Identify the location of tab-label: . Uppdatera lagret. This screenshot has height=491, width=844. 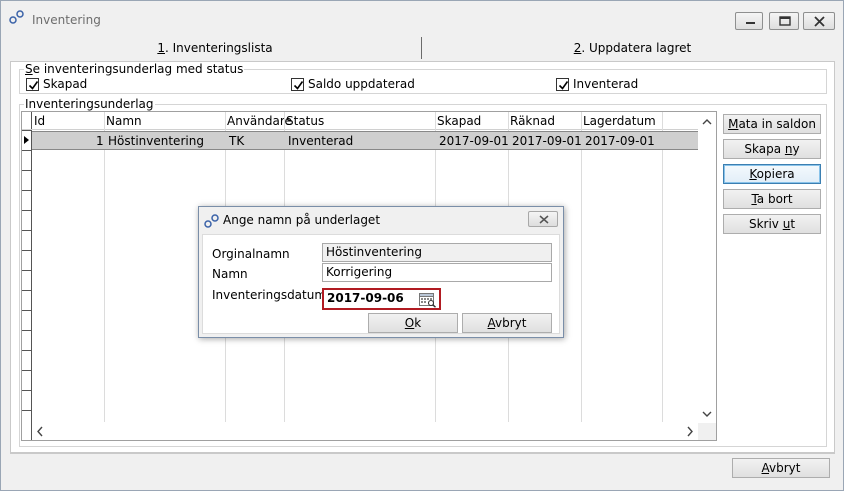
(636, 48).